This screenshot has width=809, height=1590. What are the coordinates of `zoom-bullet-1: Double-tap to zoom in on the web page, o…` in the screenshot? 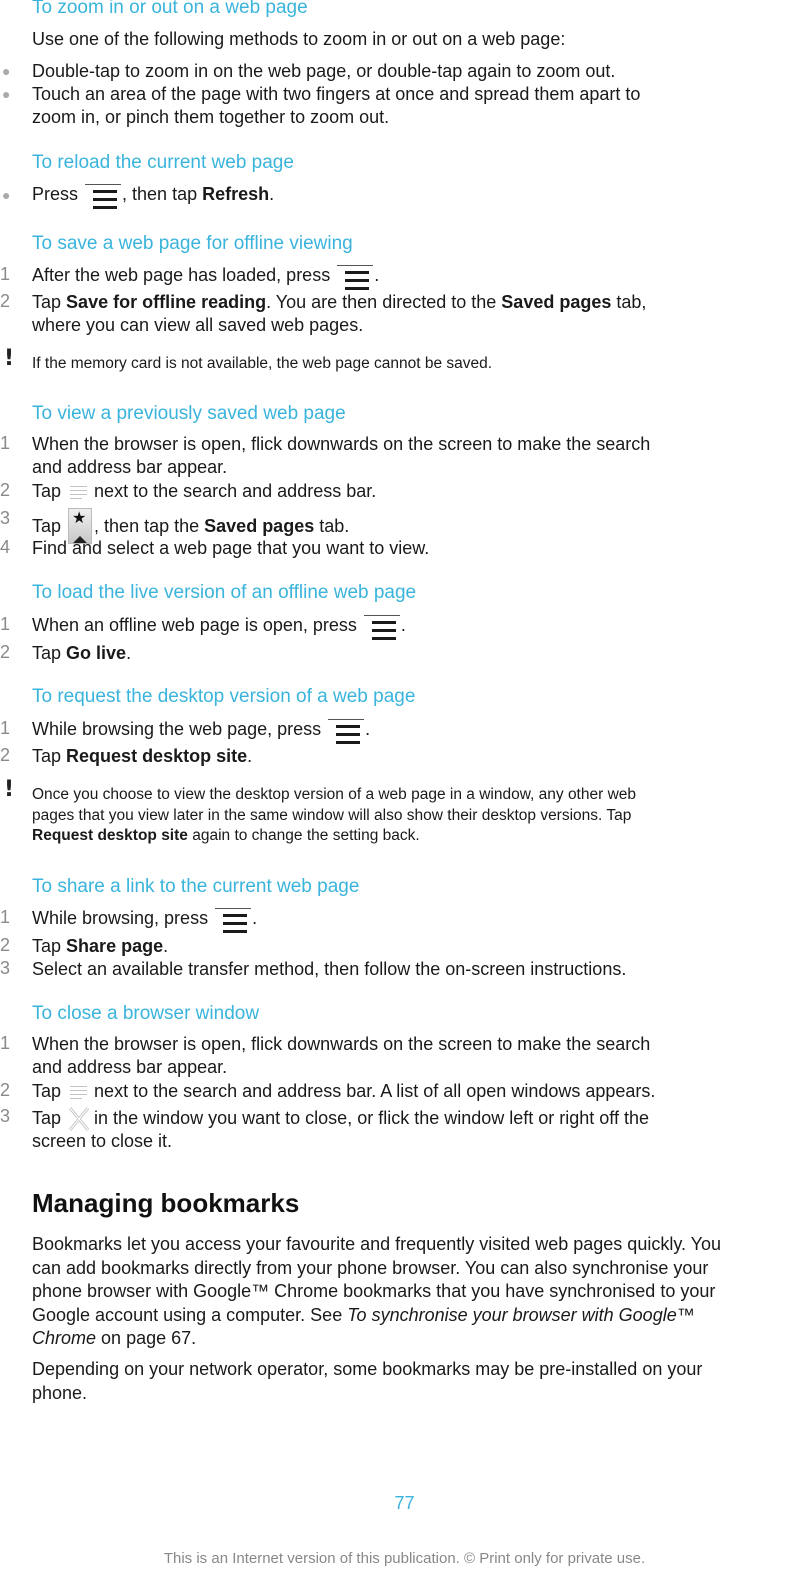 It's located at (324, 71).